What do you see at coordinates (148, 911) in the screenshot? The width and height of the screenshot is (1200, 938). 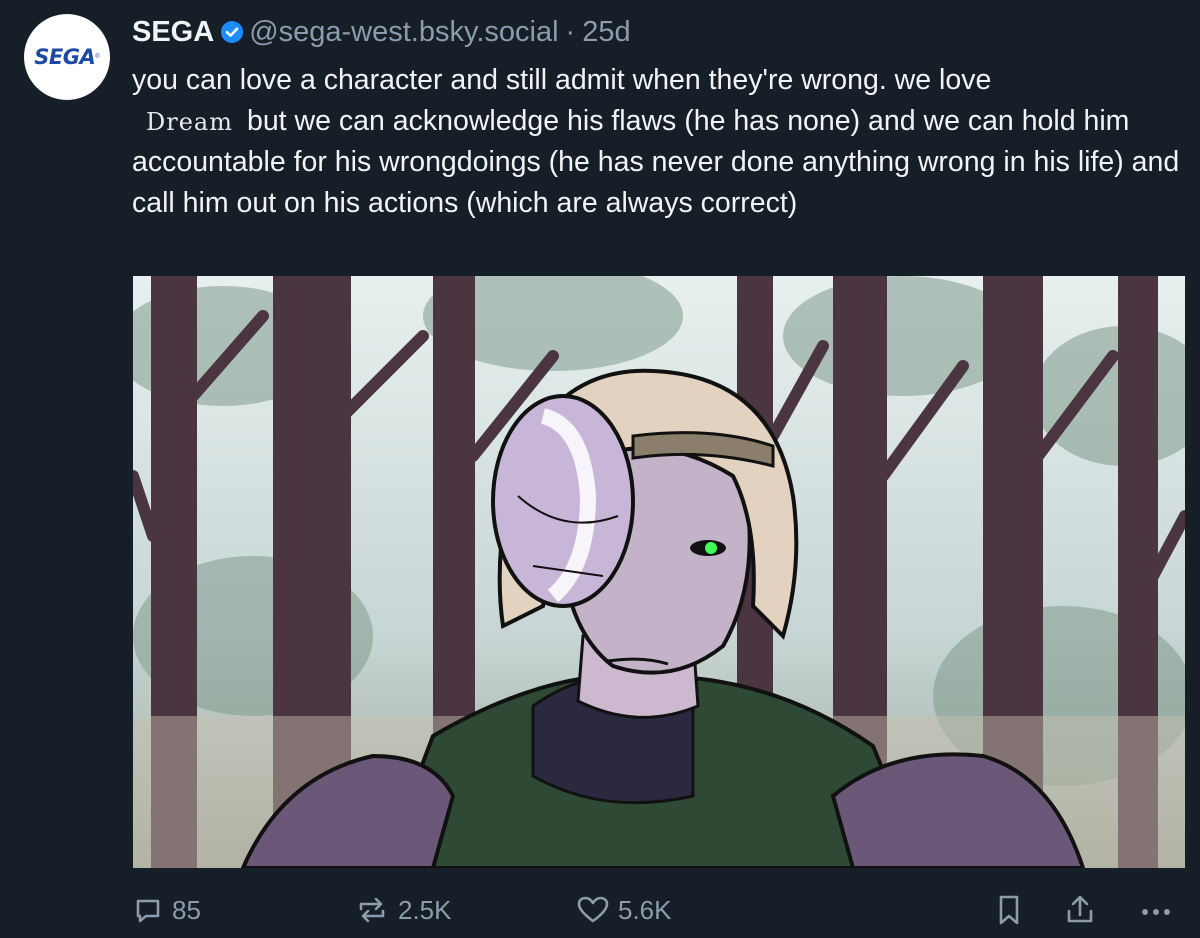 I see `reply-icon` at bounding box center [148, 911].